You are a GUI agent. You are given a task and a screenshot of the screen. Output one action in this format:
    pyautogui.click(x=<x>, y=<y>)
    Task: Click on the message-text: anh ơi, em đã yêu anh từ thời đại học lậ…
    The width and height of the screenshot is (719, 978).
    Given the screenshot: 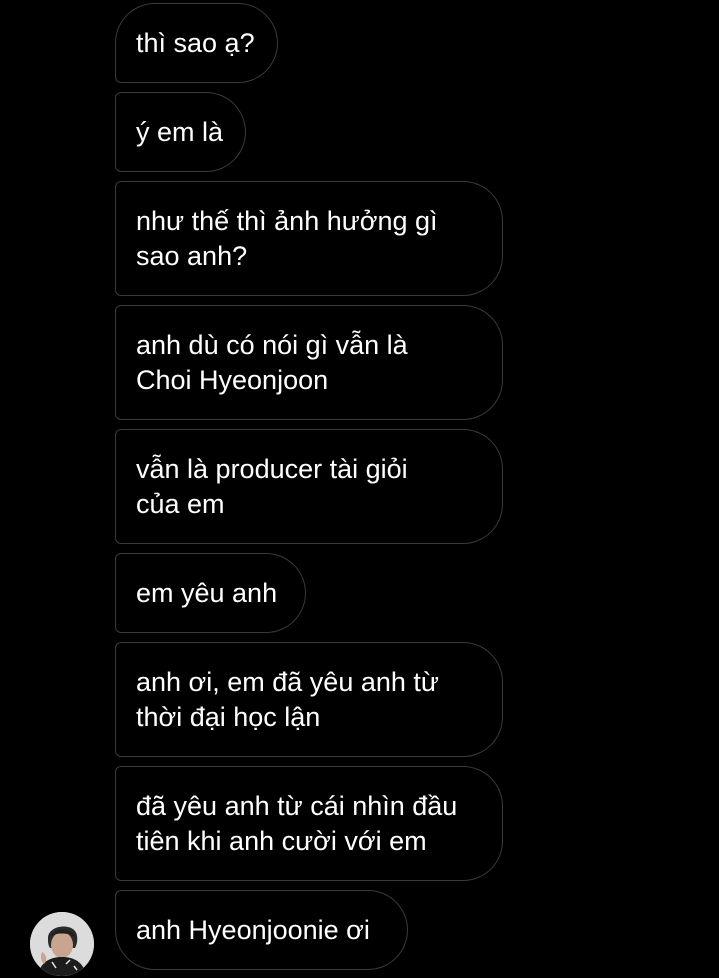 What is the action you would take?
    pyautogui.click(x=287, y=699)
    